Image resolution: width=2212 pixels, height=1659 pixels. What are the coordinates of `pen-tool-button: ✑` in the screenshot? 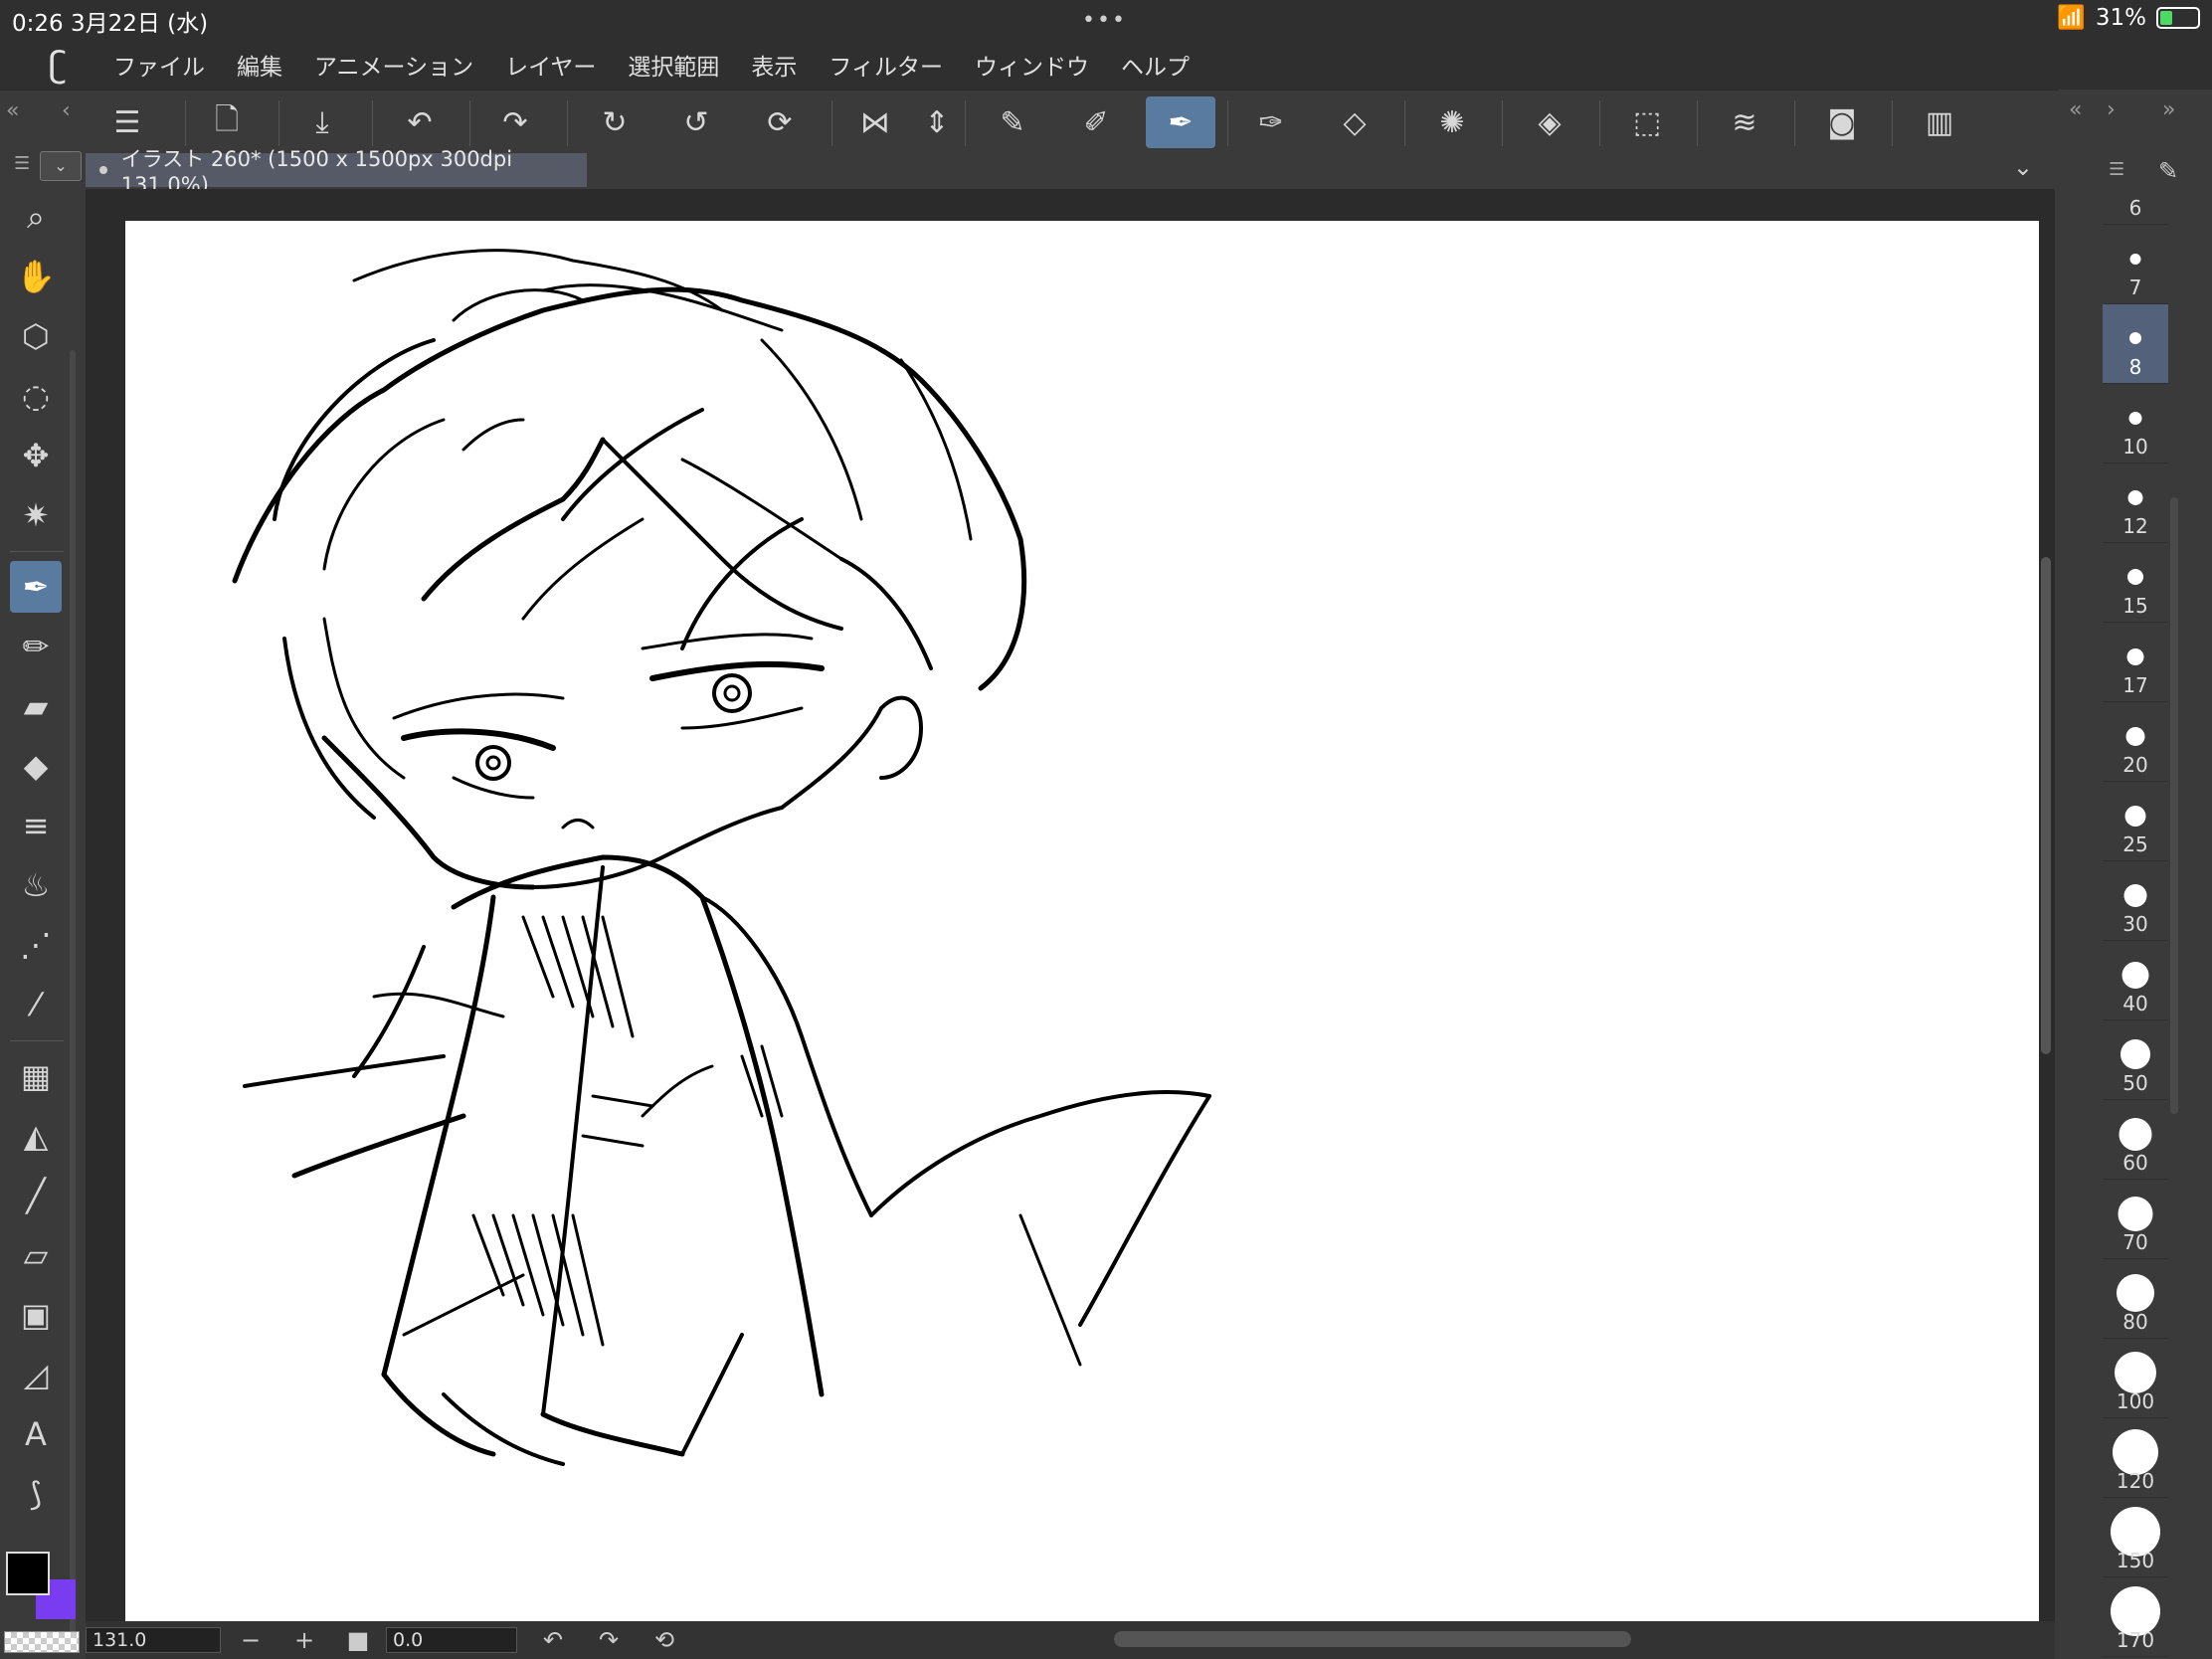 It's located at (1271, 122).